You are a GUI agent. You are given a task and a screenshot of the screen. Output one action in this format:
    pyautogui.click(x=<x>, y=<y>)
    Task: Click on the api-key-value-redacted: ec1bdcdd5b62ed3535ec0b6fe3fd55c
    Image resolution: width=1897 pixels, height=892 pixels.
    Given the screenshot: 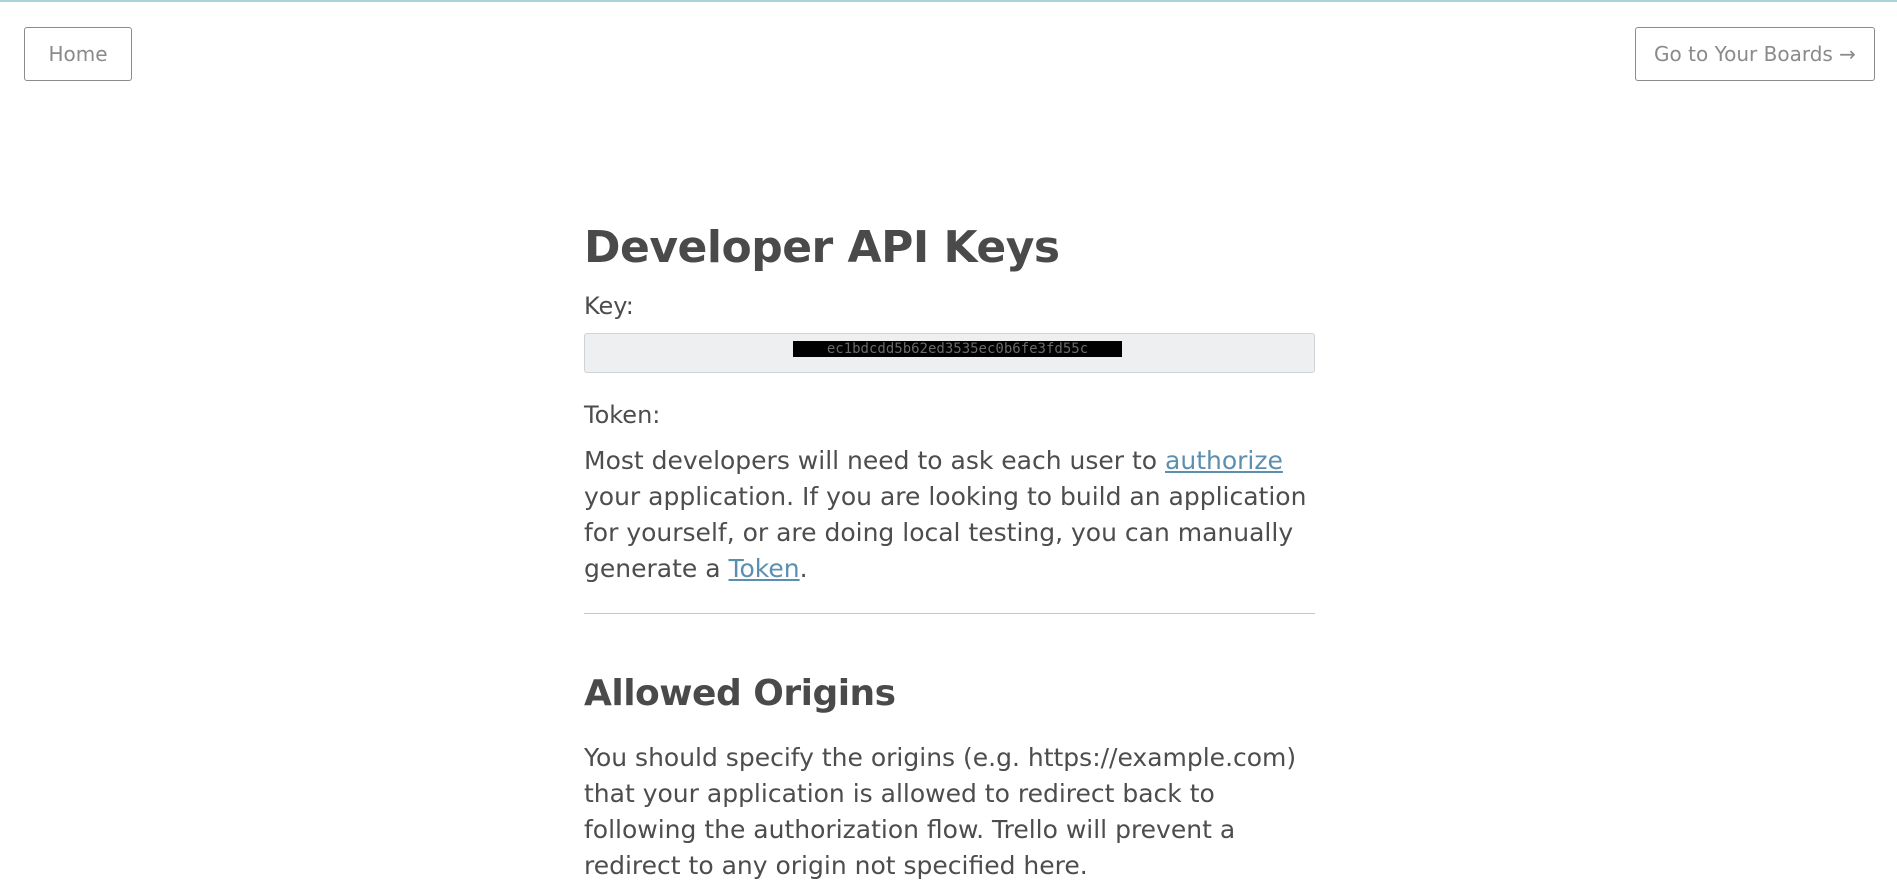 What is the action you would take?
    pyautogui.click(x=957, y=349)
    